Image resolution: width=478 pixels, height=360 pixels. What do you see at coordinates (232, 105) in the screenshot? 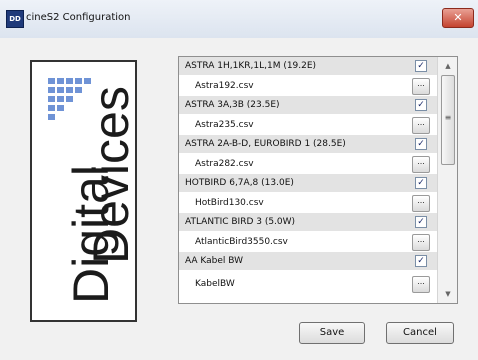
I see `satellite-name: ASTRA 3A,3B (23.5E)` at bounding box center [232, 105].